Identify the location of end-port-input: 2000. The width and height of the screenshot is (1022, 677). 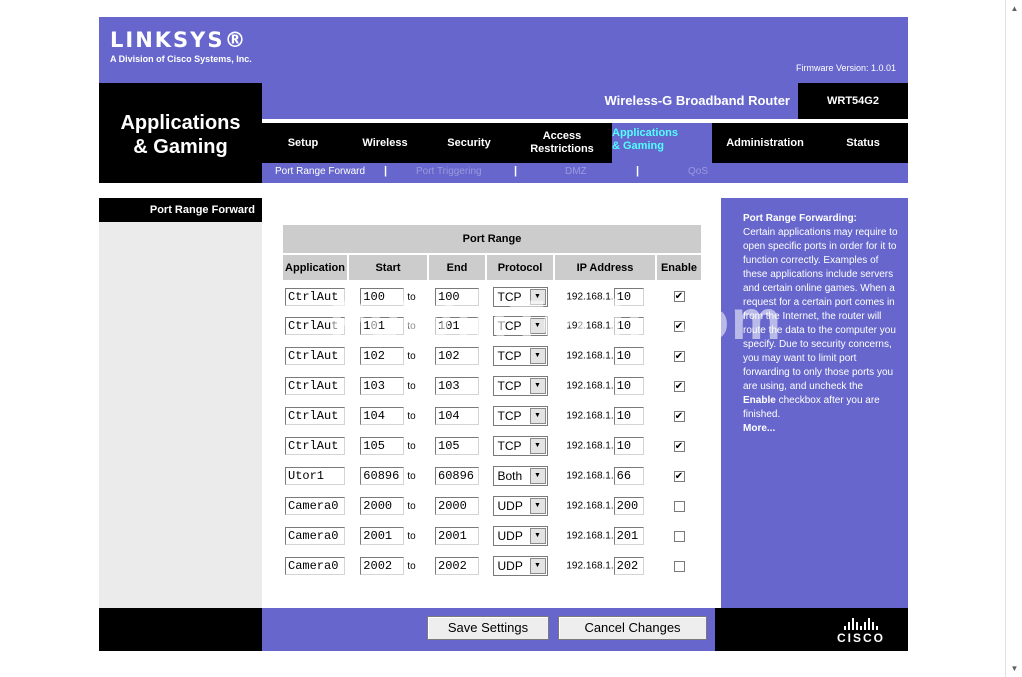
(457, 506).